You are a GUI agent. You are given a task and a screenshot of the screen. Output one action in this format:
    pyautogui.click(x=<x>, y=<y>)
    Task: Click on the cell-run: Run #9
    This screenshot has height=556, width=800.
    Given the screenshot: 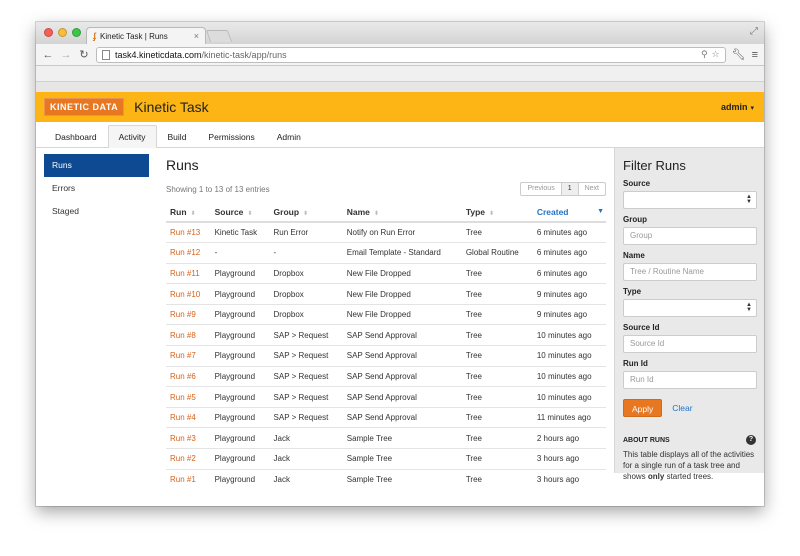 What is the action you would take?
    pyautogui.click(x=188, y=314)
    